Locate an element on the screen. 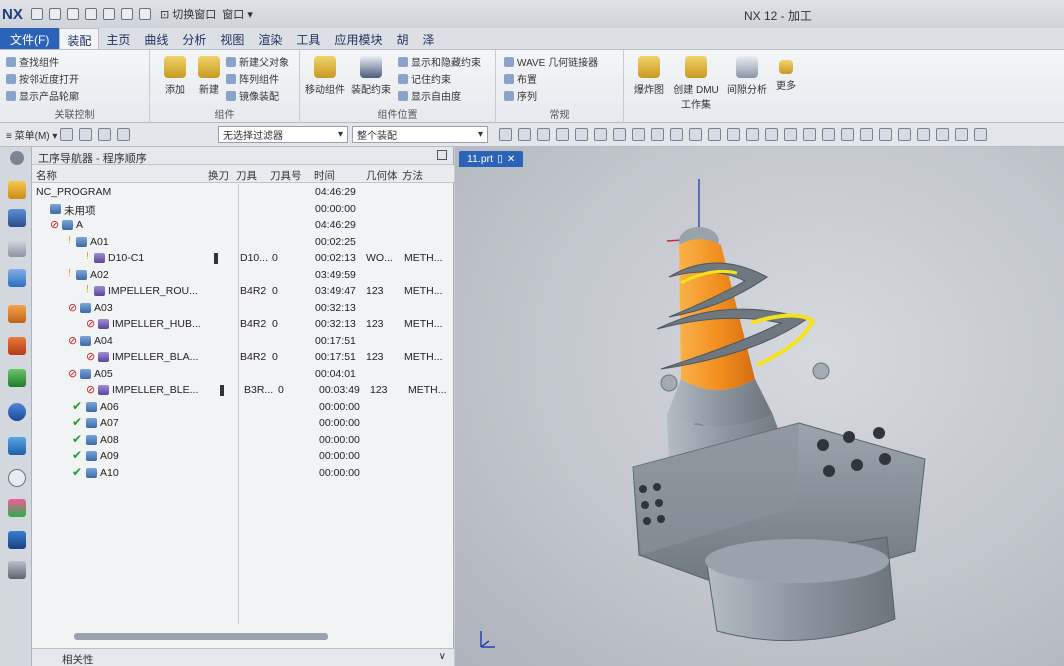 Image resolution: width=1064 pixels, height=666 pixels. save-icon is located at coordinates (37, 14).